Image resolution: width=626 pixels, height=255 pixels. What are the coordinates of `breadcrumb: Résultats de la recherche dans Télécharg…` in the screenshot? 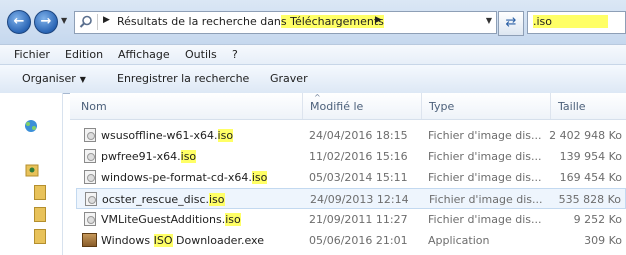 It's located at (250, 21).